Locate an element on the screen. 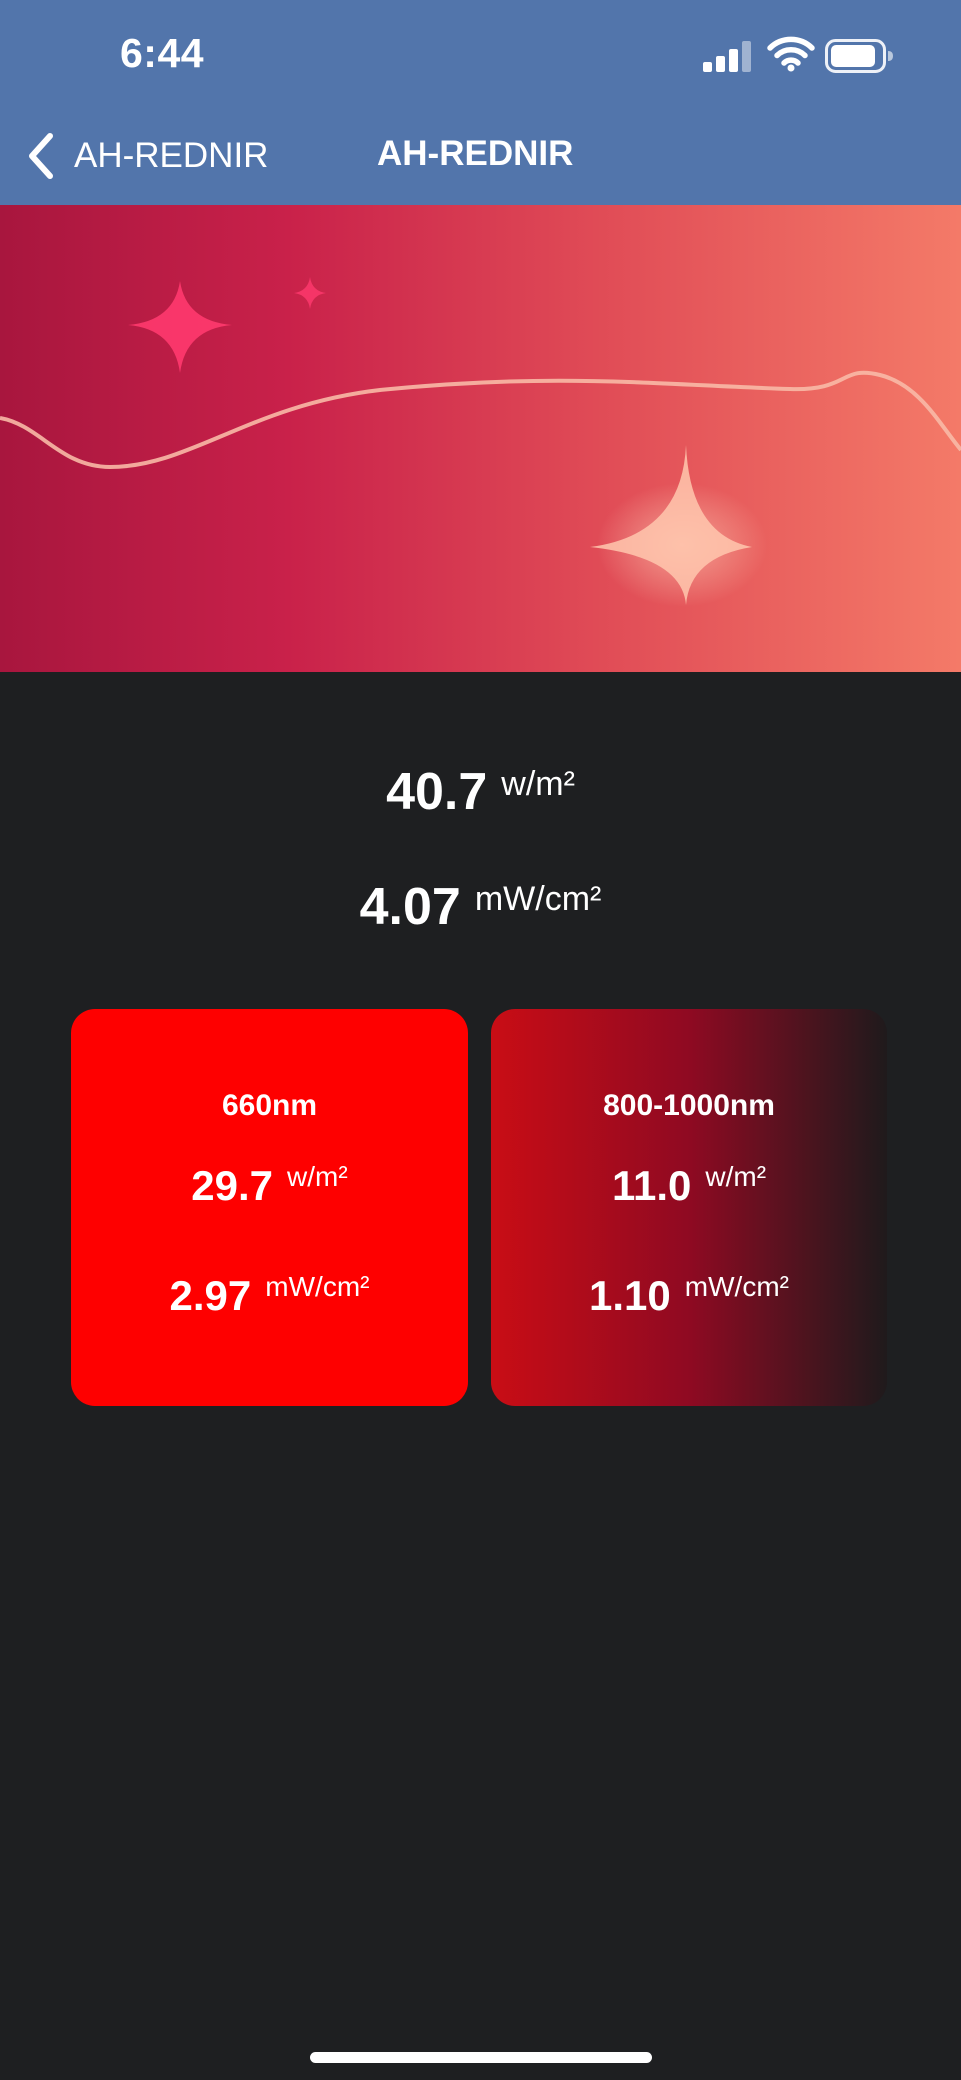  total-irradiance: 40.7 w/m² is located at coordinates (480, 792).